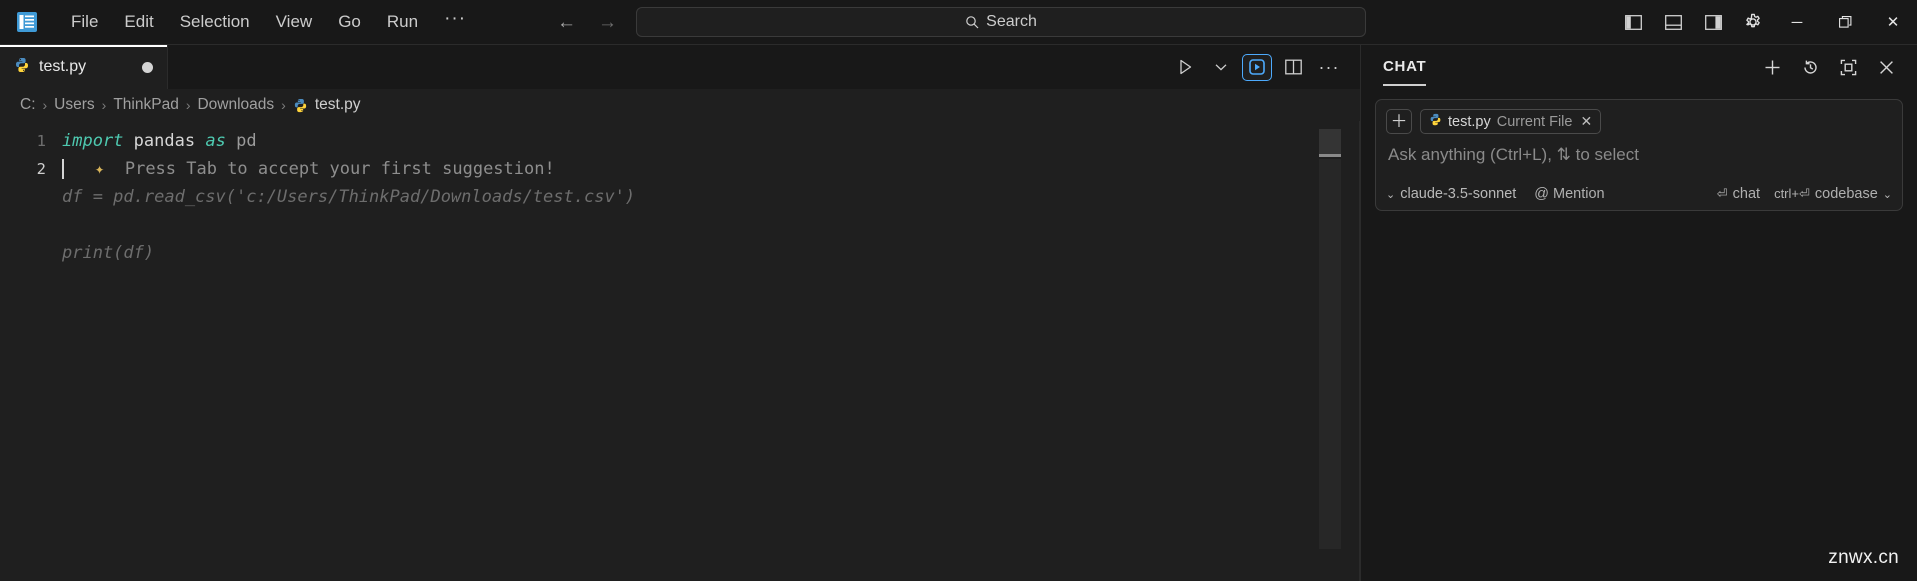  Describe the element at coordinates (1746, 194) in the screenshot. I see `submit-chat-label: chat` at that location.